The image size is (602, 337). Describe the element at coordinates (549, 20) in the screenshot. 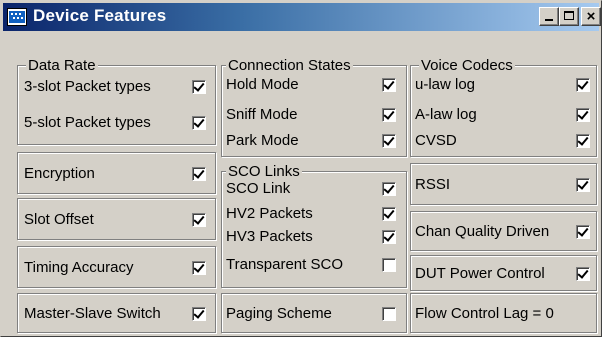

I see `minimize-icon` at that location.